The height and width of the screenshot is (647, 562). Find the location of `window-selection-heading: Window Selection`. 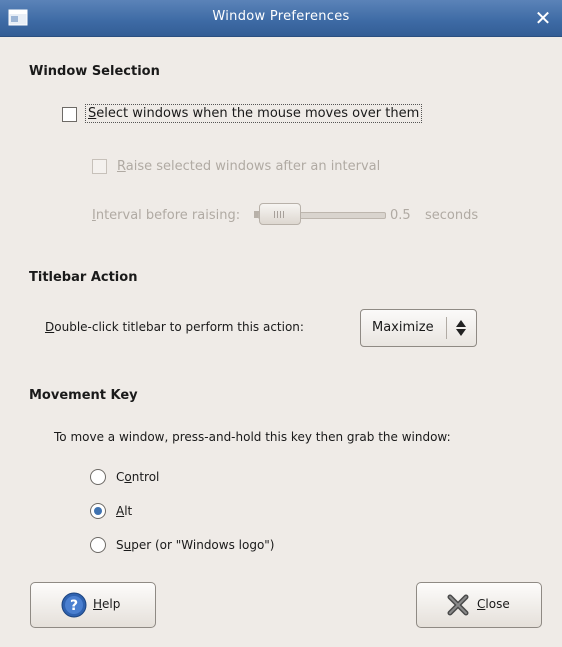

window-selection-heading: Window Selection is located at coordinates (94, 71).